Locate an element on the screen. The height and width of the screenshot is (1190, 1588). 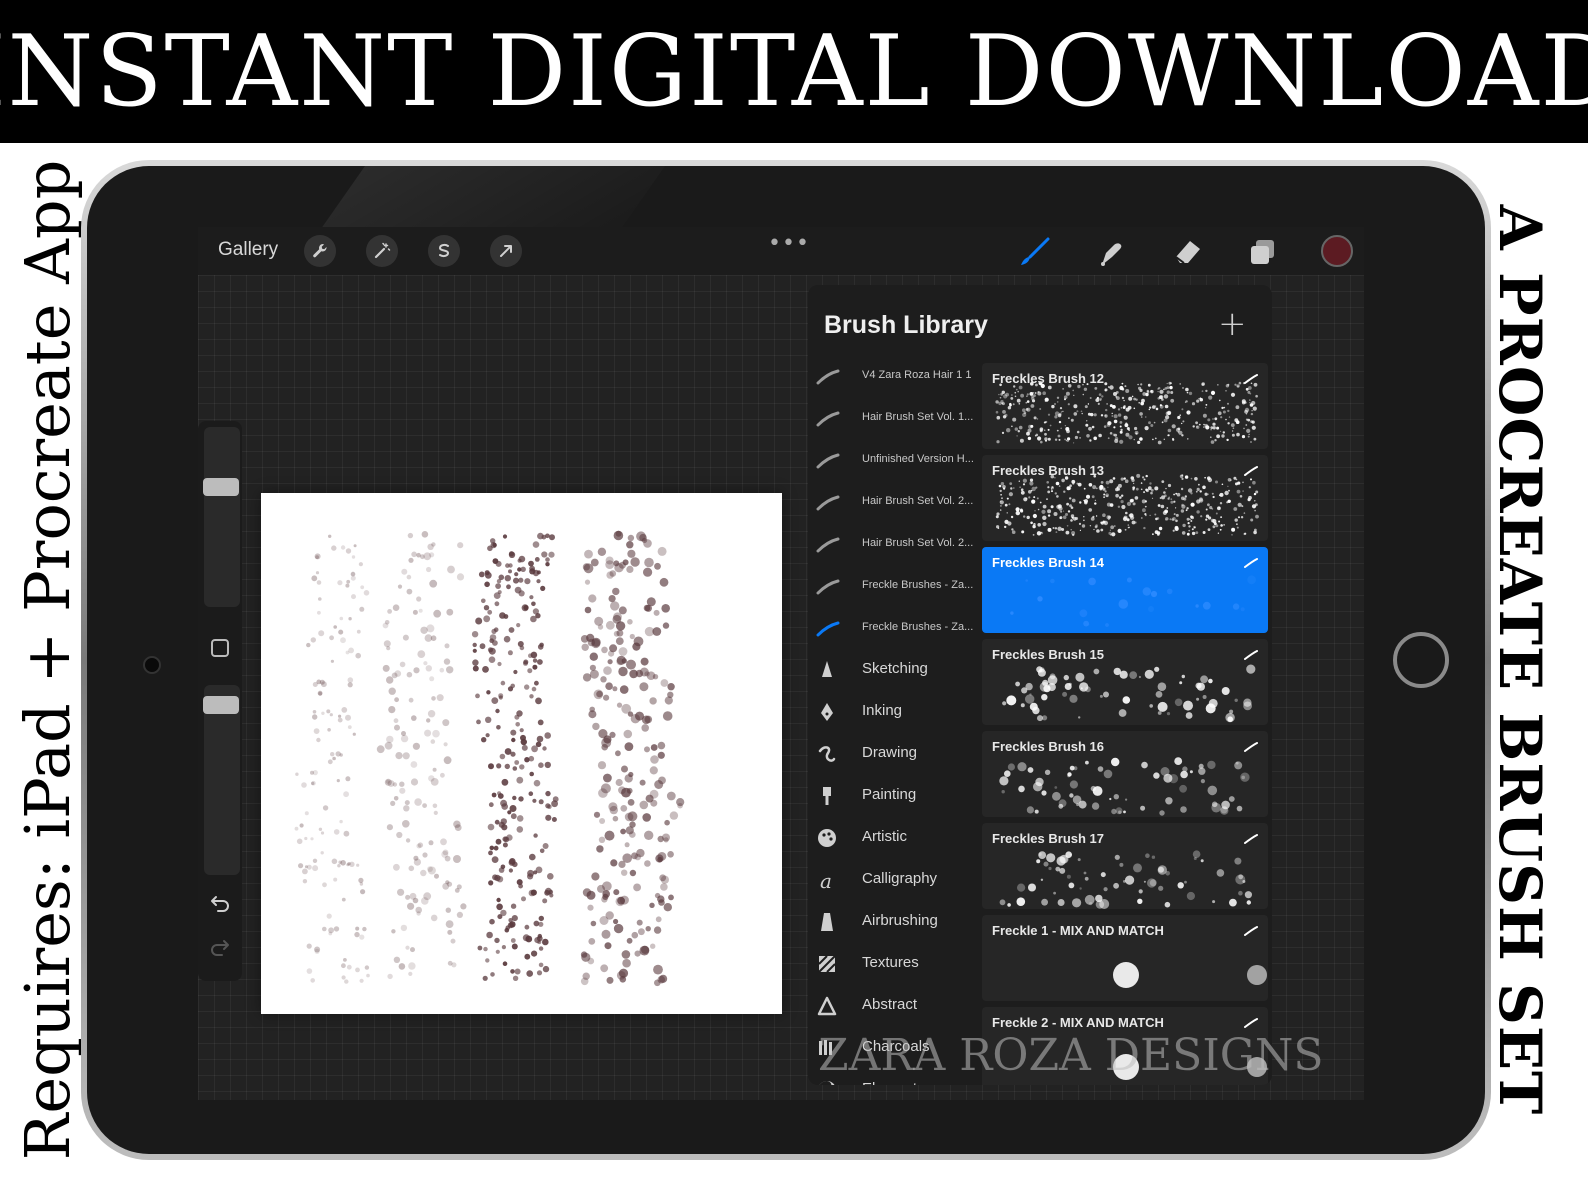
selection-icon is located at coordinates (444, 251).